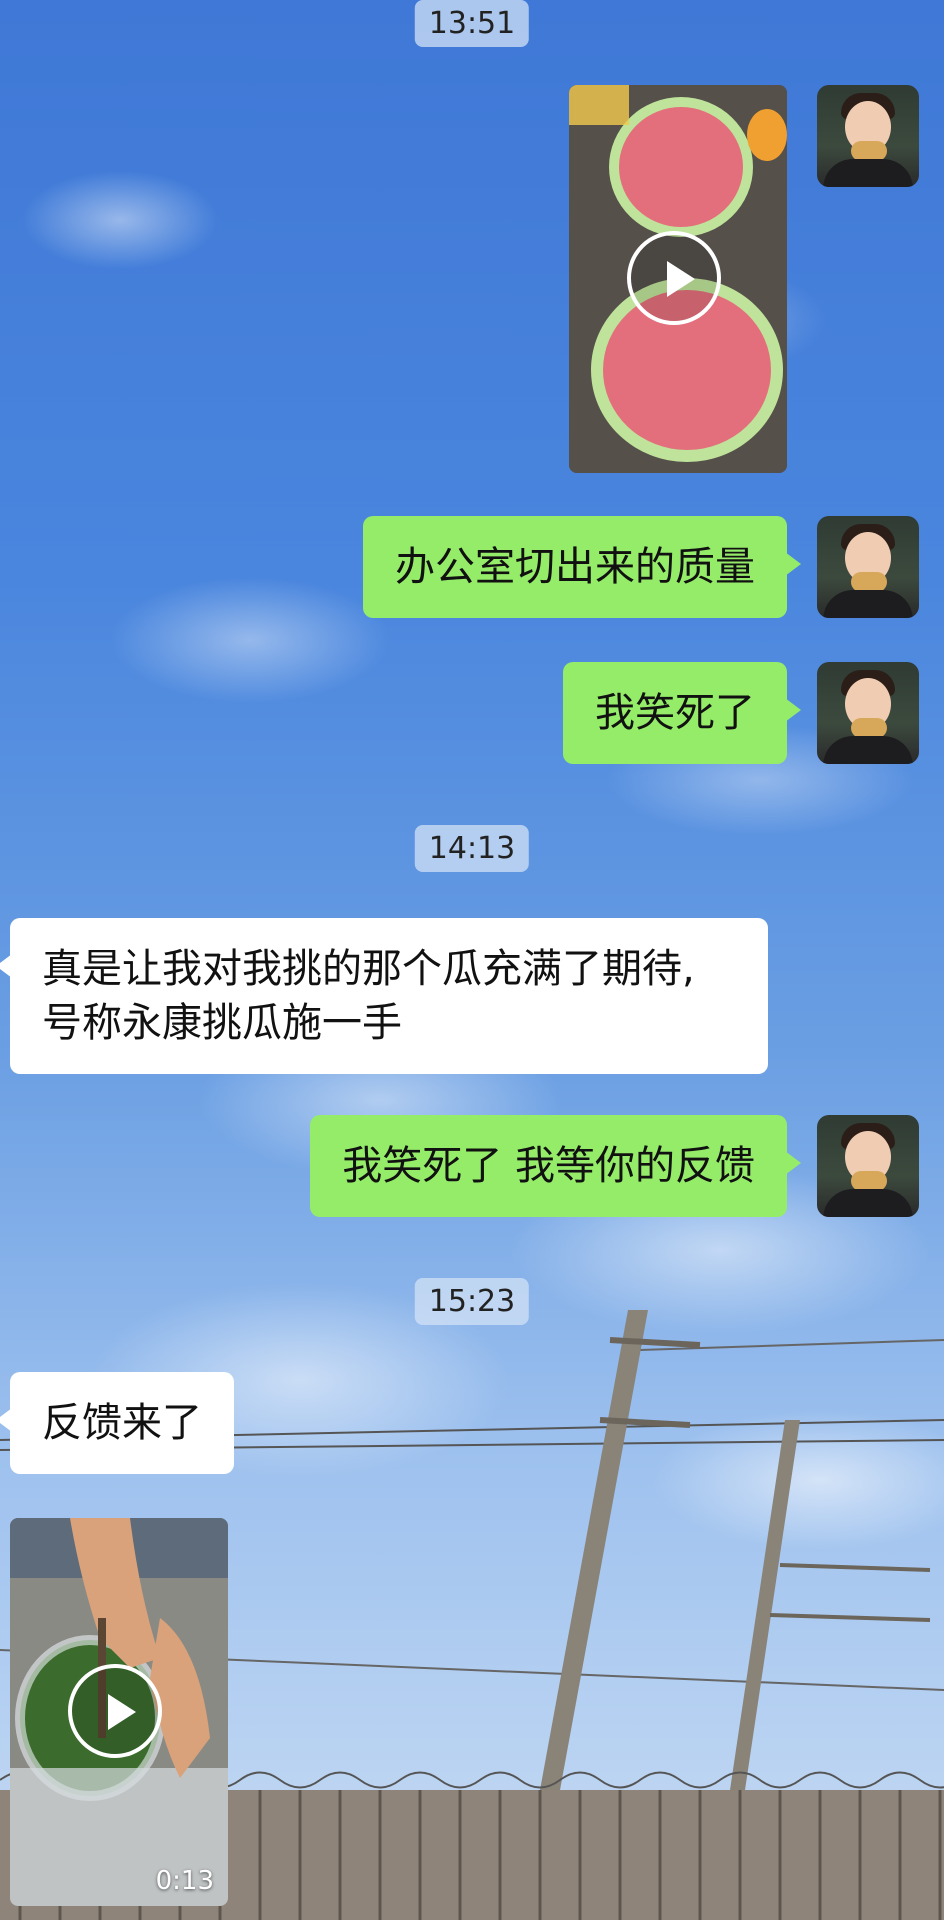 The image size is (944, 1920). I want to click on message-bubble-sent: 办公室切出来的质量, so click(582, 567).